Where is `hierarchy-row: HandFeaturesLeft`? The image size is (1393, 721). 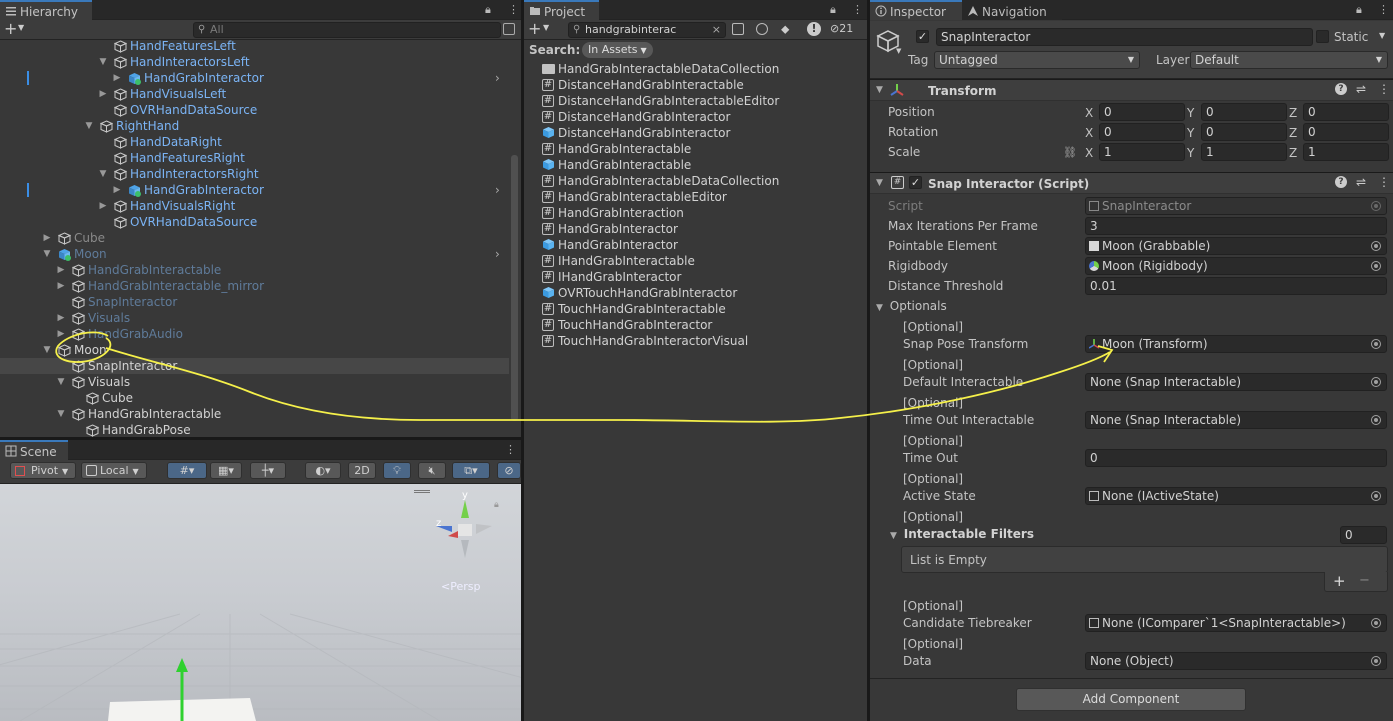 hierarchy-row: HandFeaturesLeft is located at coordinates (254, 46).